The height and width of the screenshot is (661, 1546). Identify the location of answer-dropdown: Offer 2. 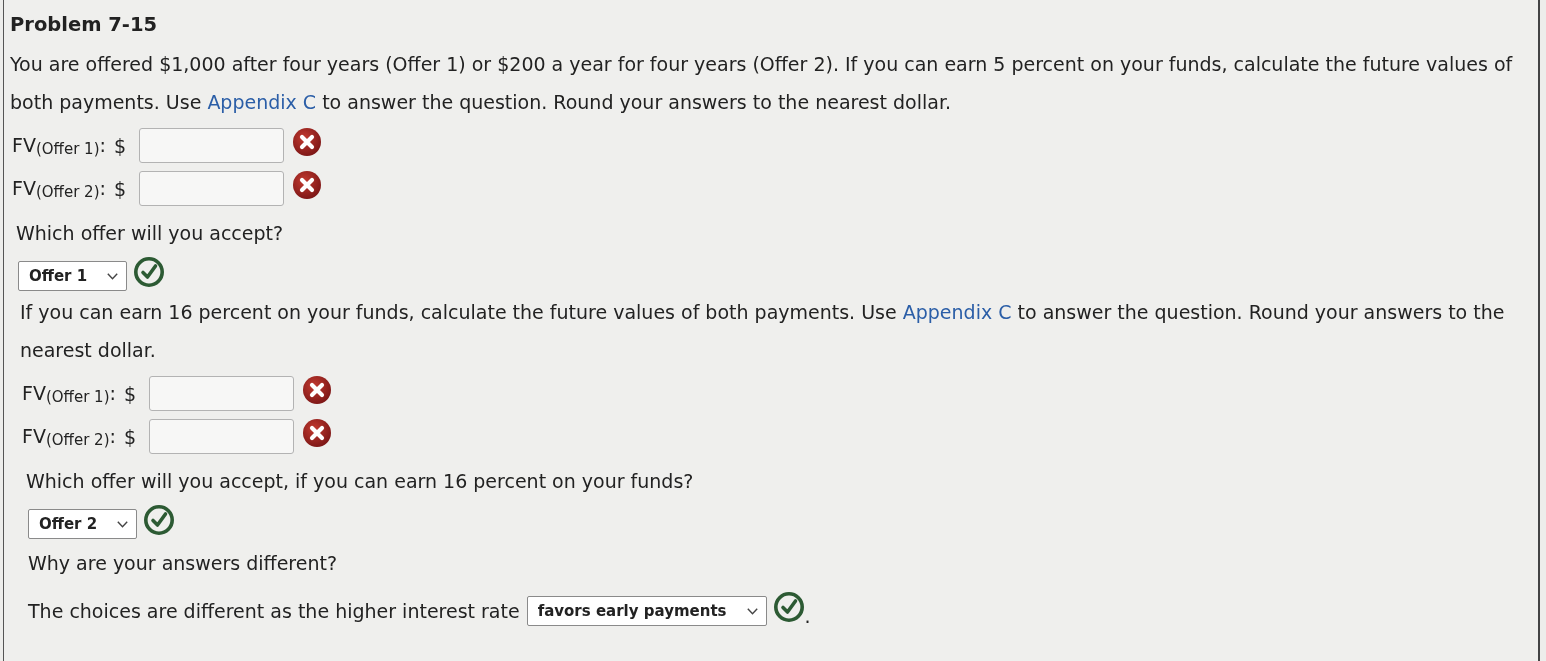
(83, 524).